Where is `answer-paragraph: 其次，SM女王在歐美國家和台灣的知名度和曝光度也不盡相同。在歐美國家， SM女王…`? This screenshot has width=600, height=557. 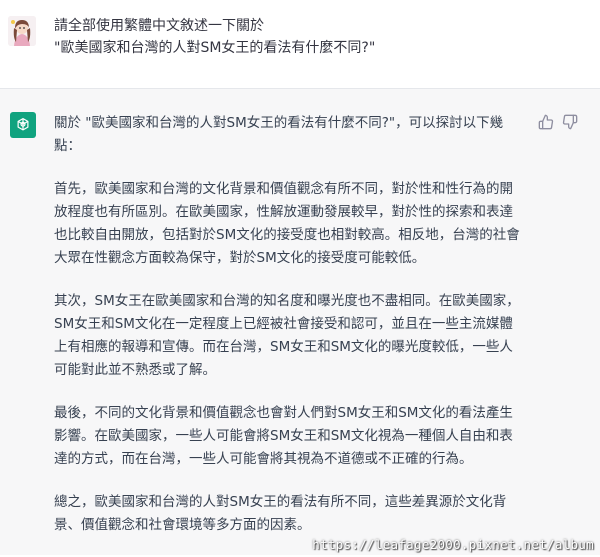
answer-paragraph: 其次，SM女王在歐美國家和台灣的知名度和曝光度也不盡相同。在歐美國家， SM女王… is located at coordinates (293, 336).